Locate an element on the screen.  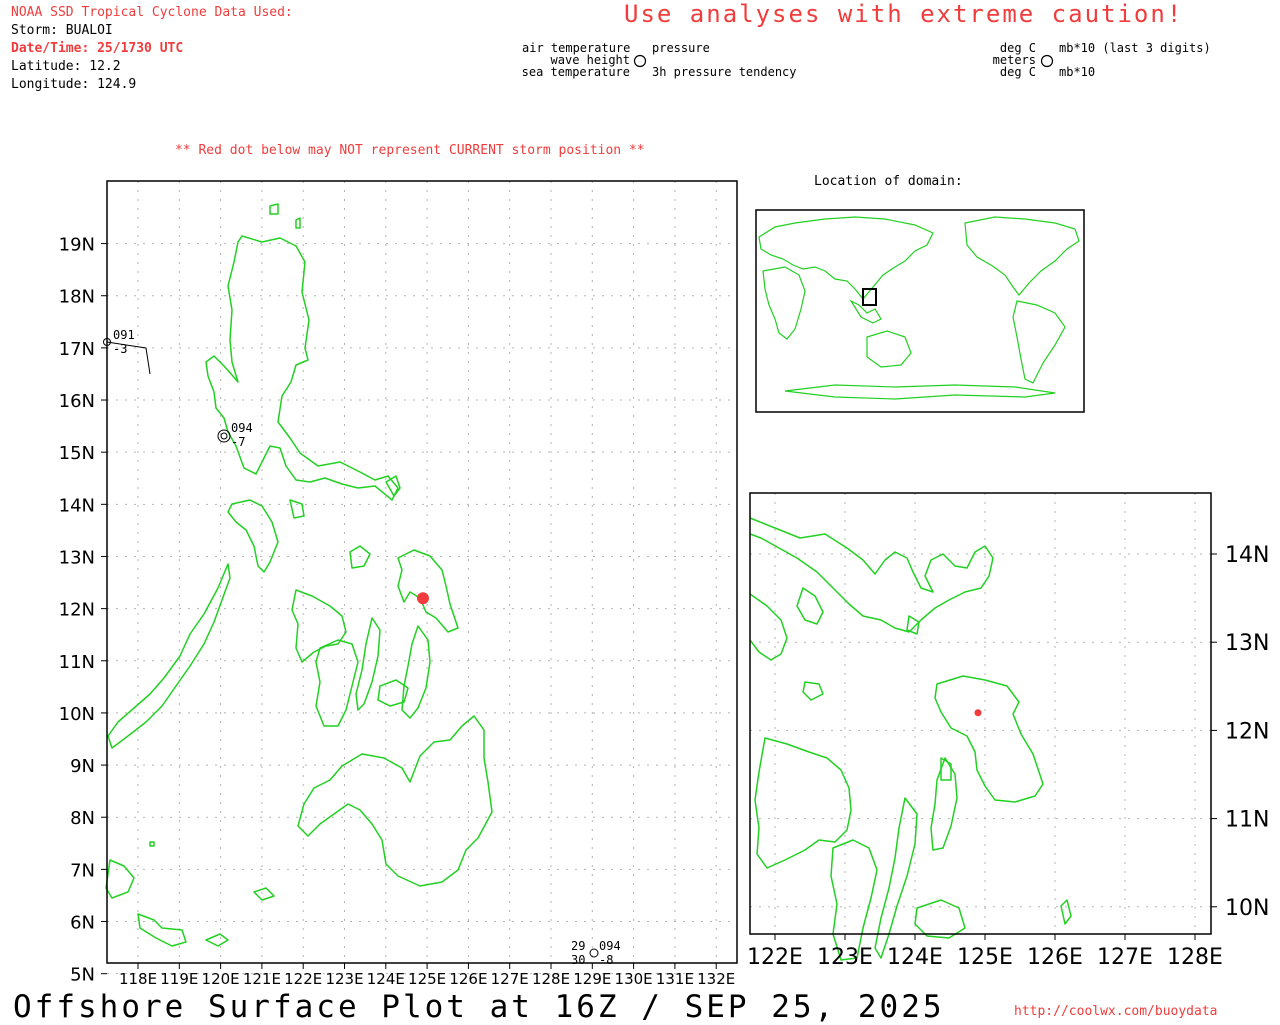
zoom-lon-tick-label: 124E is located at coordinates (915, 957).